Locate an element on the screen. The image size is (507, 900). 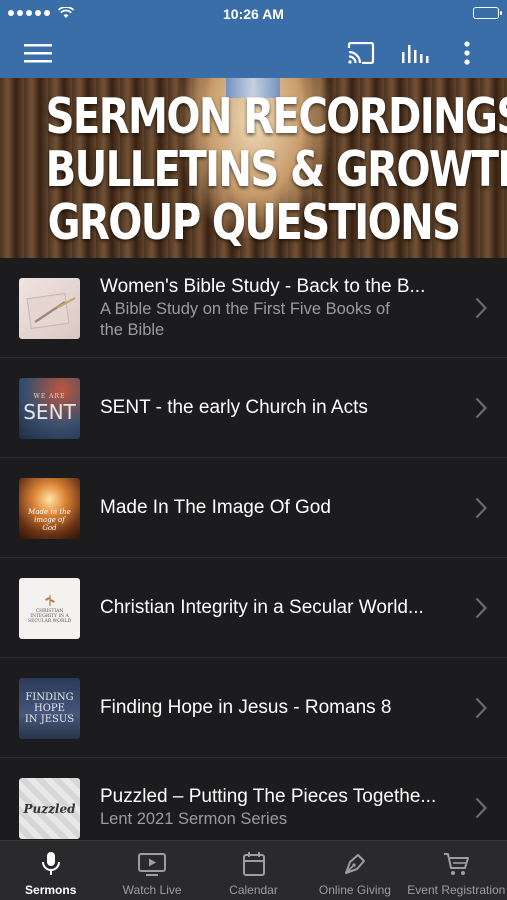
tab-label: Watch Live is located at coordinates (152, 890).